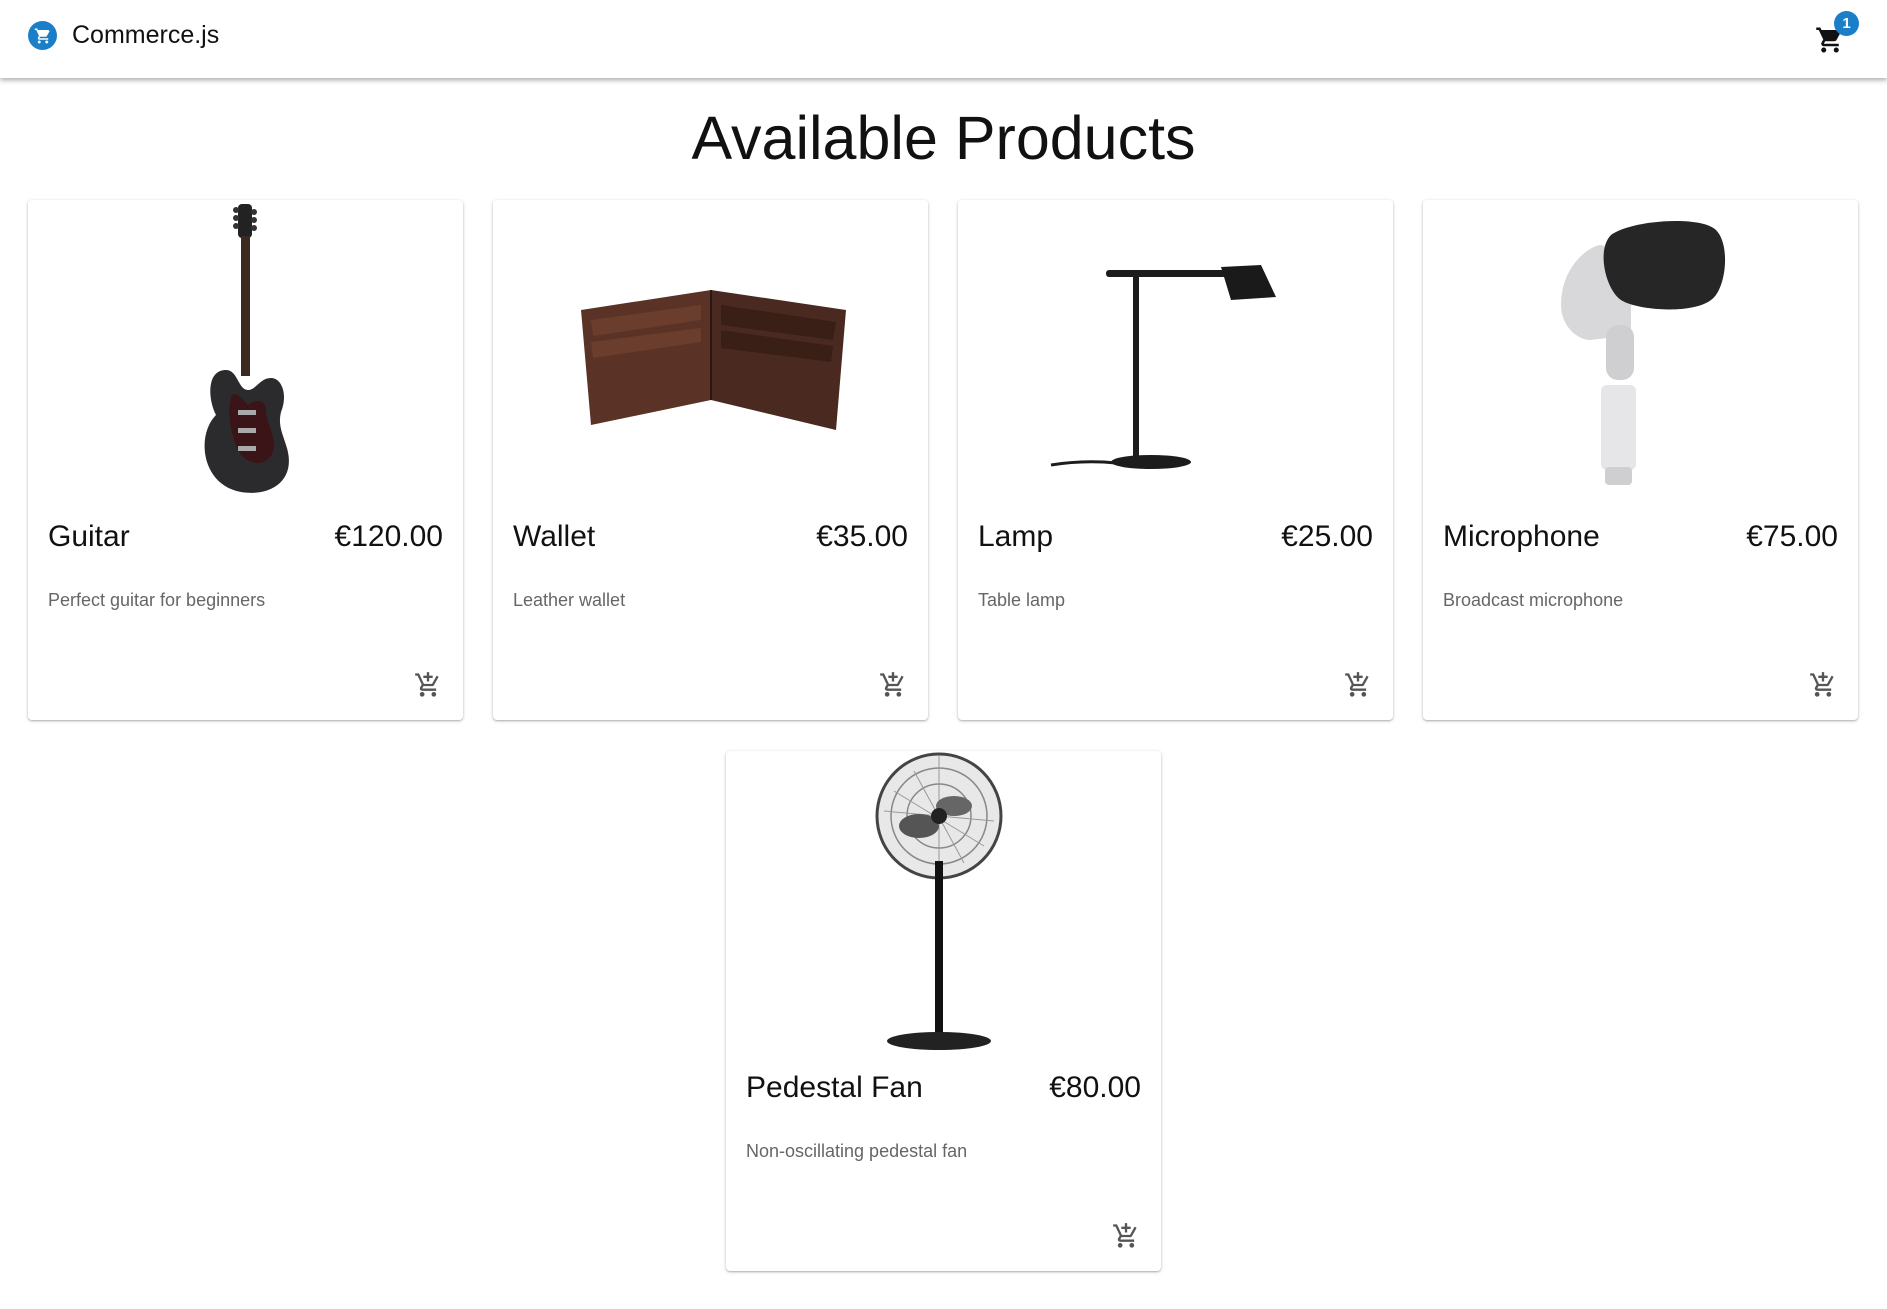 The width and height of the screenshot is (1887, 1309). I want to click on product-description: Table lamp, so click(1022, 600).